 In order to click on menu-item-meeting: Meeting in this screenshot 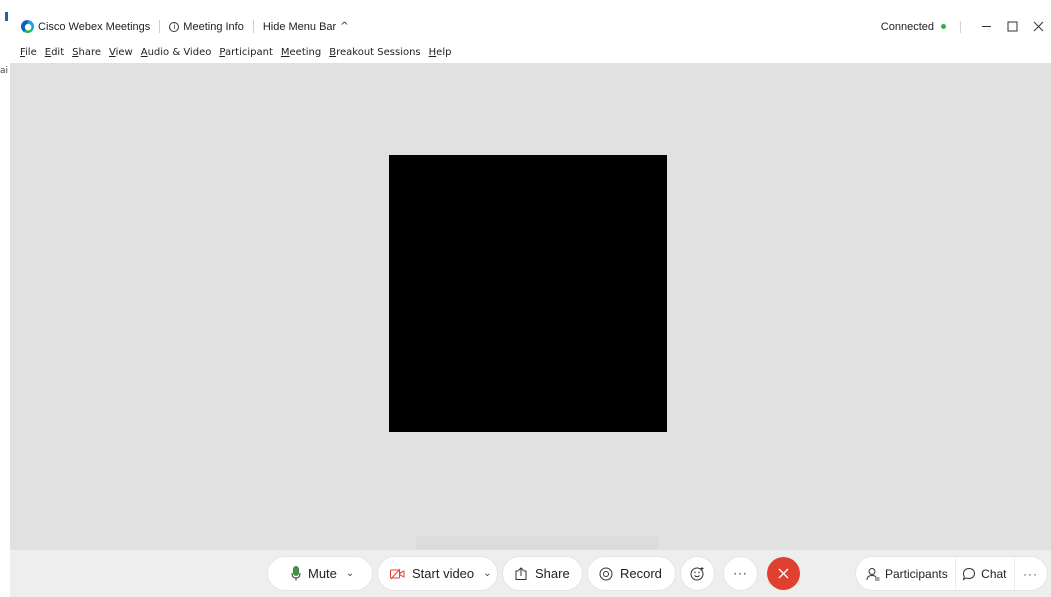, I will do `click(301, 52)`.